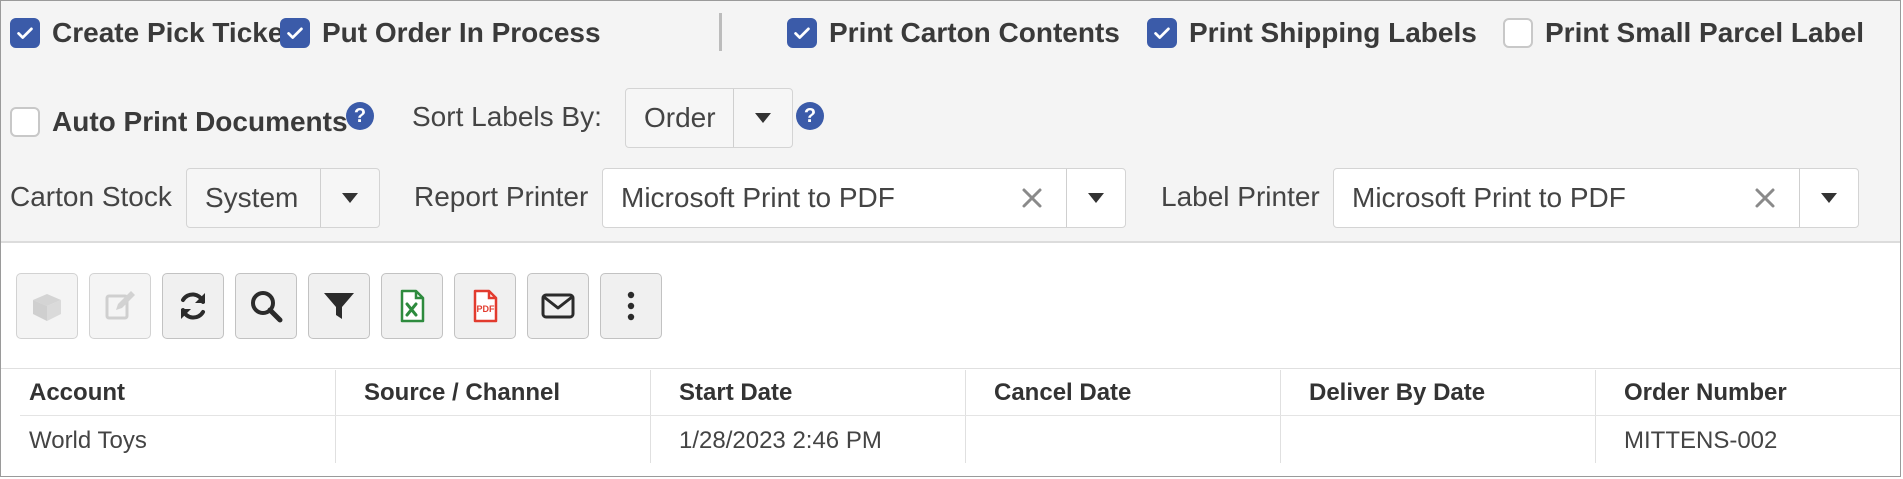 The height and width of the screenshot is (479, 1903). Describe the element at coordinates (507, 116) in the screenshot. I see `sort-labels-by-label: Sort Labels By:` at that location.